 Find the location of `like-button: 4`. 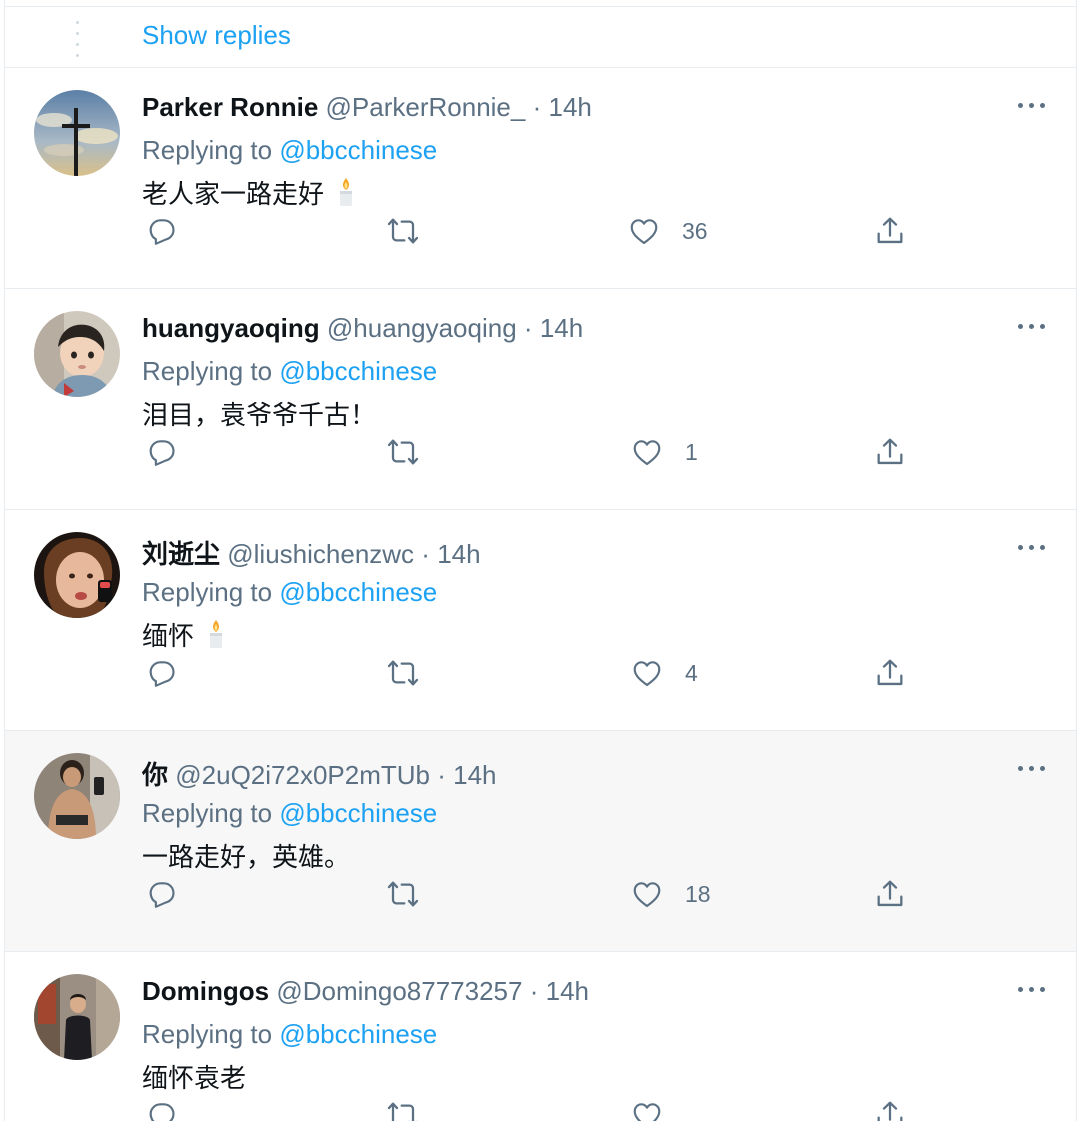

like-button: 4 is located at coordinates (664, 673).